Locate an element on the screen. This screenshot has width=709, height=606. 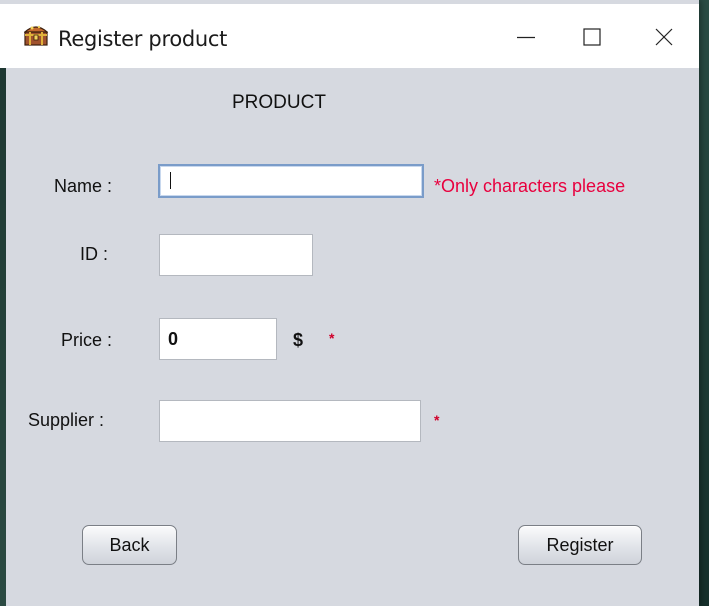
text-caret is located at coordinates (170, 180).